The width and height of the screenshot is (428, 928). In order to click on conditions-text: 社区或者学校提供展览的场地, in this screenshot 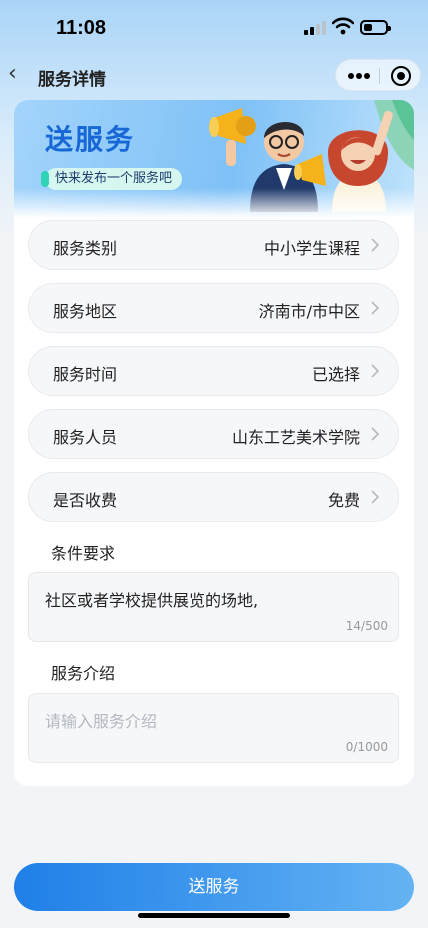, I will do `click(152, 600)`.